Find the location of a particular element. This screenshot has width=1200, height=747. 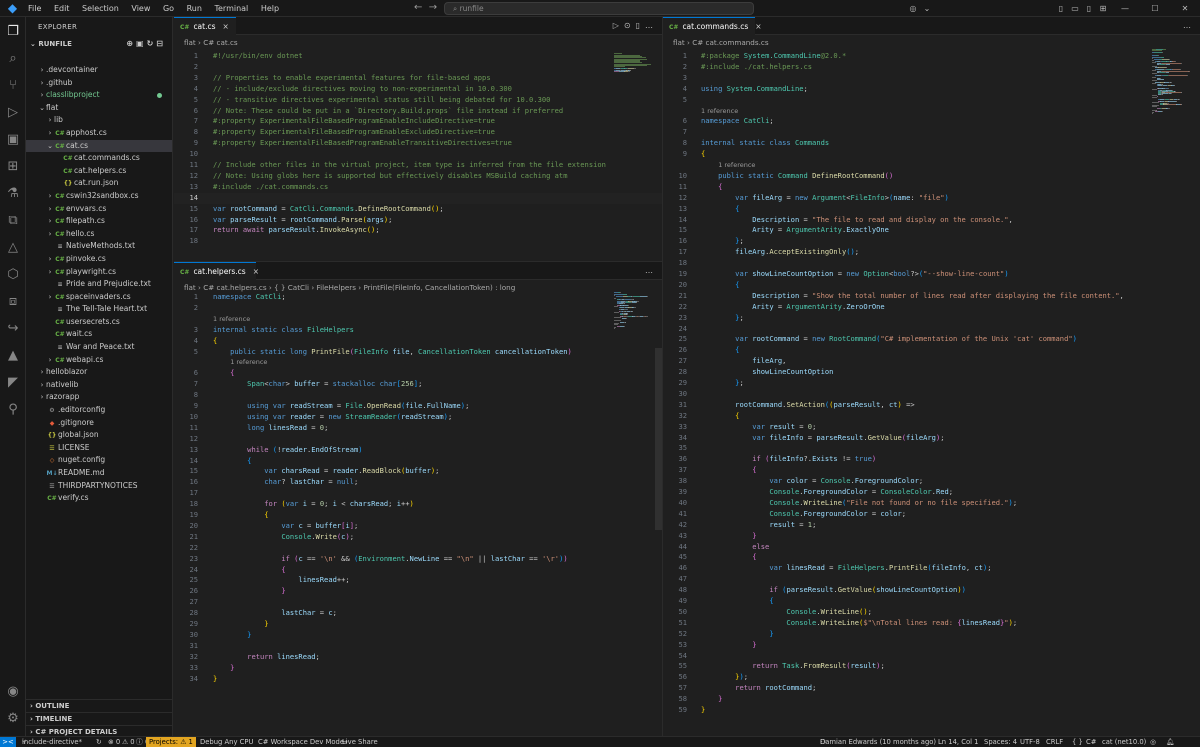

code-line: 4 using System.CommandLine; is located at coordinates (931, 89).